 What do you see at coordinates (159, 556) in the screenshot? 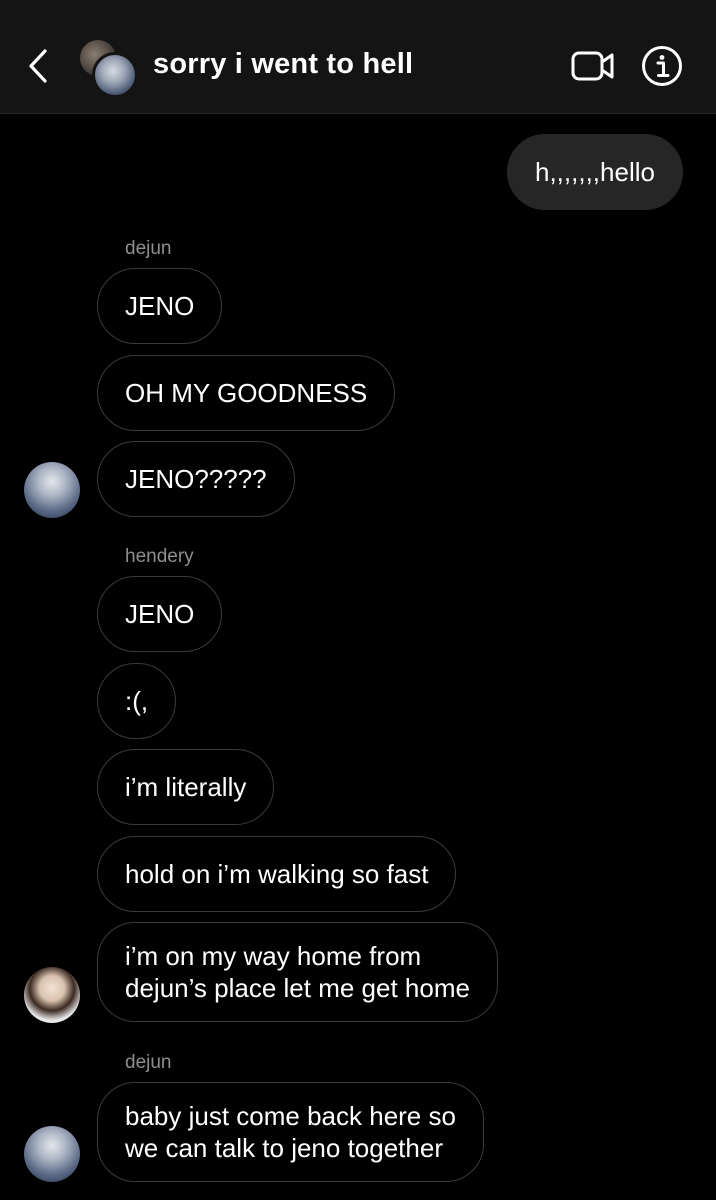
I see `sender-name: hendery` at bounding box center [159, 556].